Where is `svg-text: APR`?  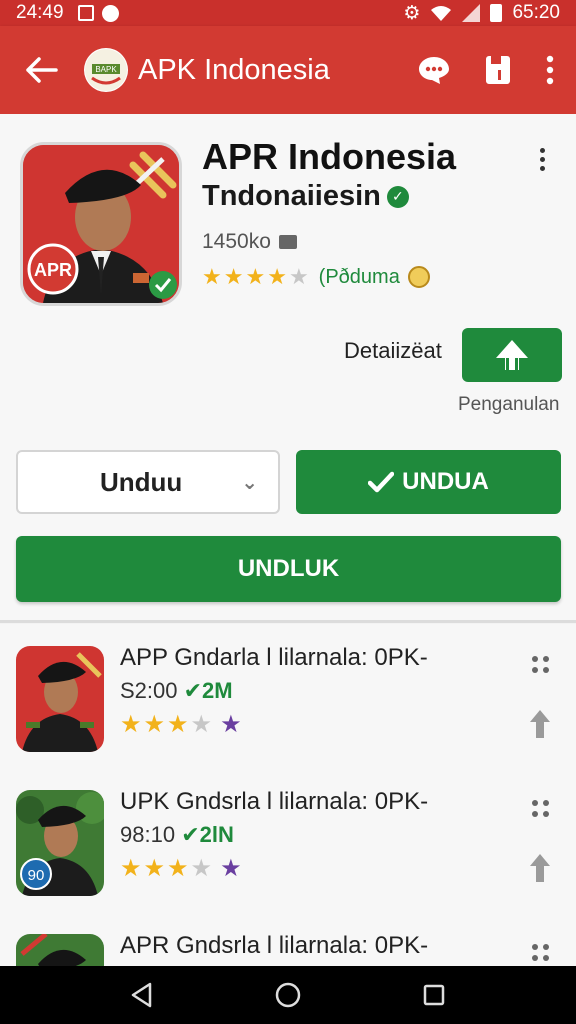 svg-text: APR is located at coordinates (53, 270).